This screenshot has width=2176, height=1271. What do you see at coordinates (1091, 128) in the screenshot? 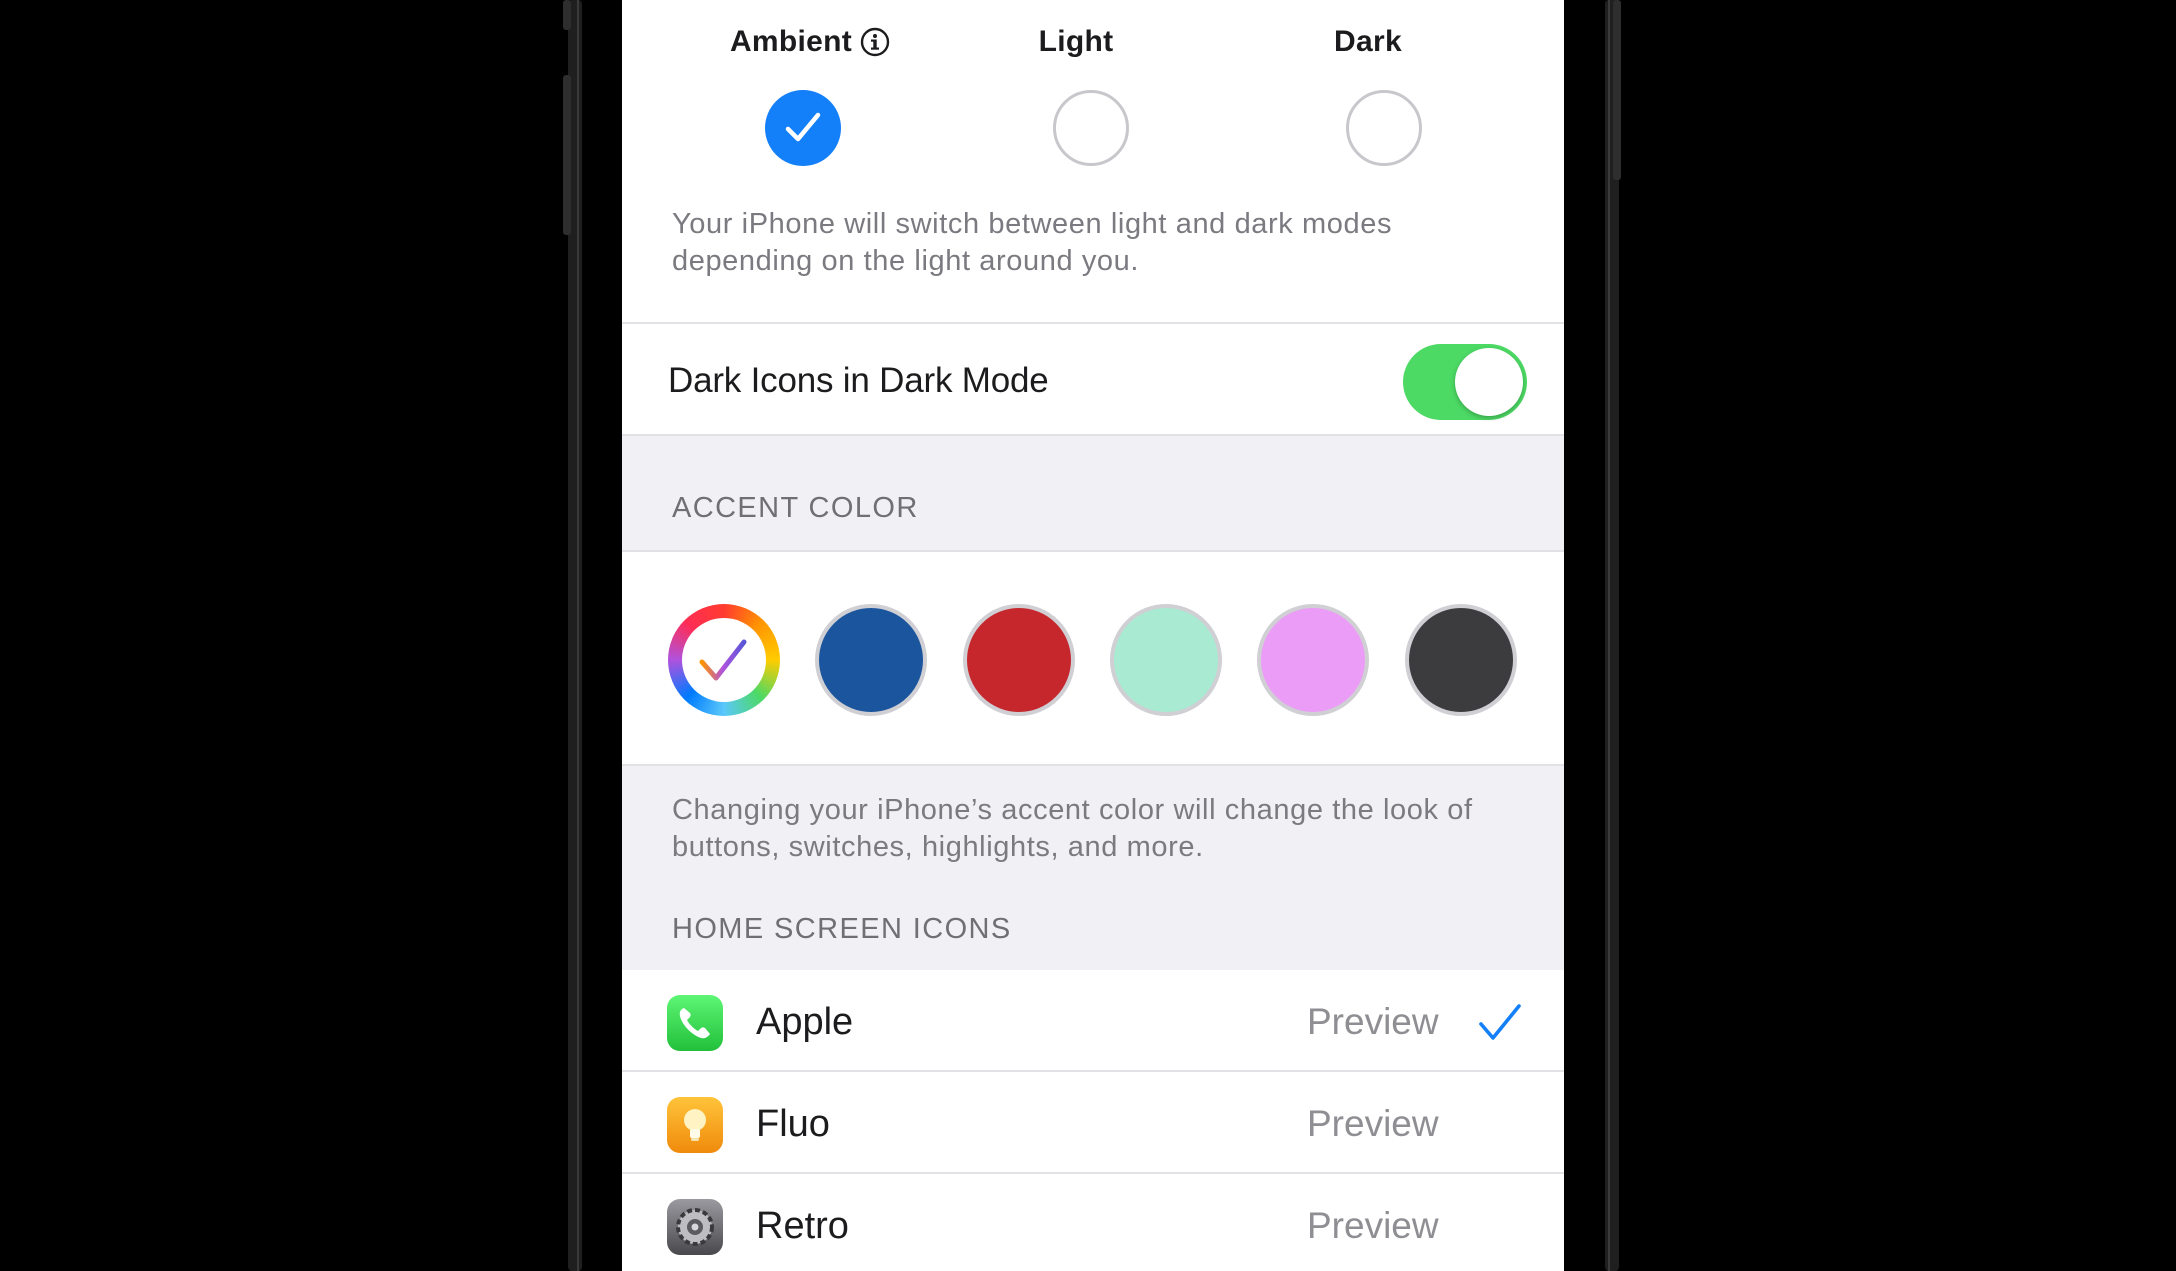
I see `light-radio` at bounding box center [1091, 128].